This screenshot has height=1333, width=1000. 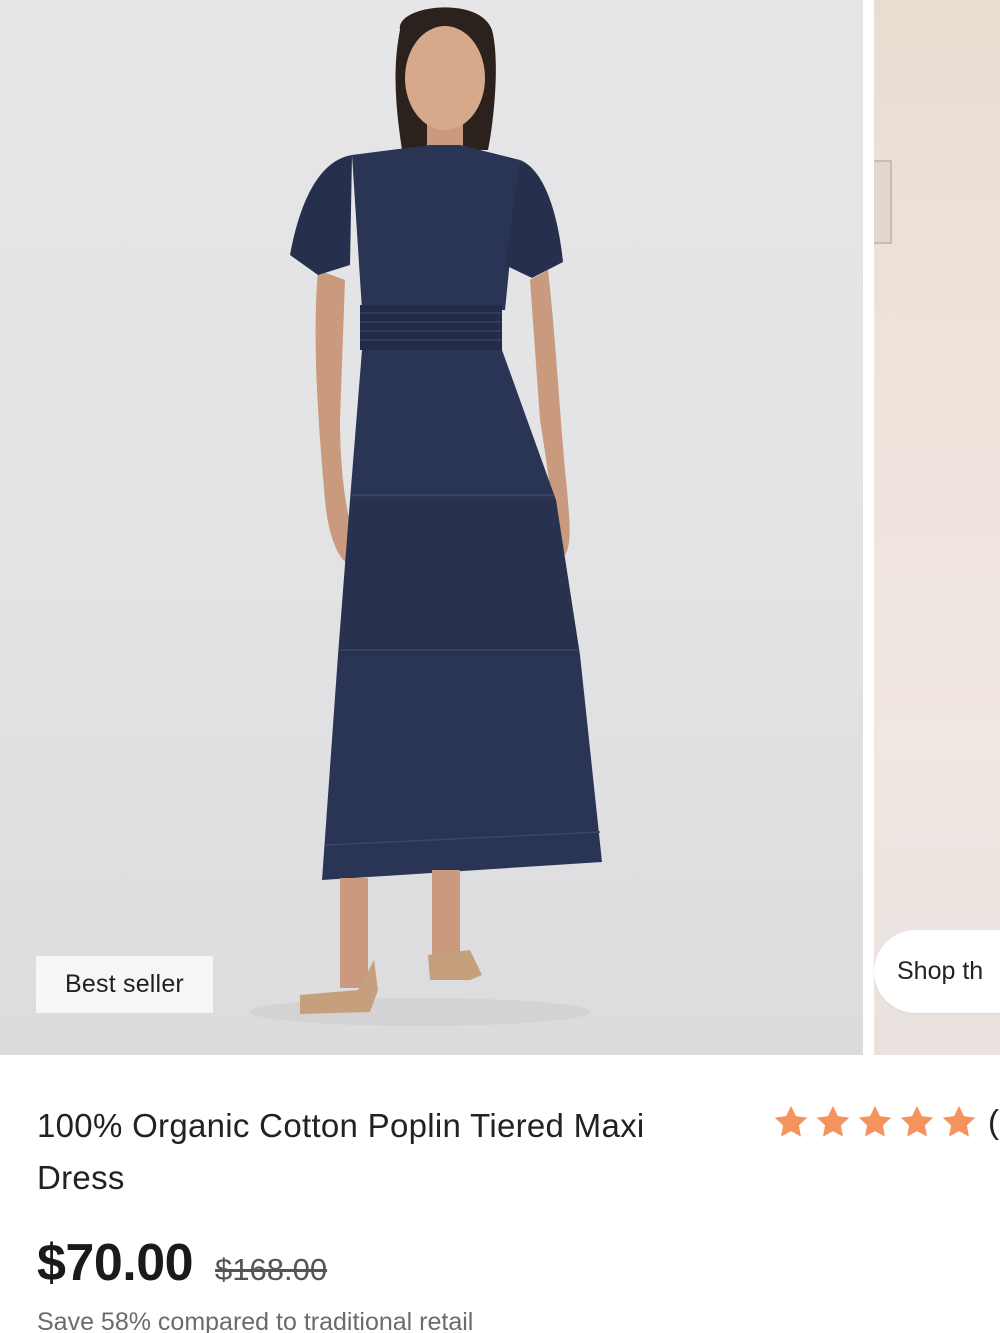 What do you see at coordinates (883, 202) in the screenshot?
I see `wall-frame` at bounding box center [883, 202].